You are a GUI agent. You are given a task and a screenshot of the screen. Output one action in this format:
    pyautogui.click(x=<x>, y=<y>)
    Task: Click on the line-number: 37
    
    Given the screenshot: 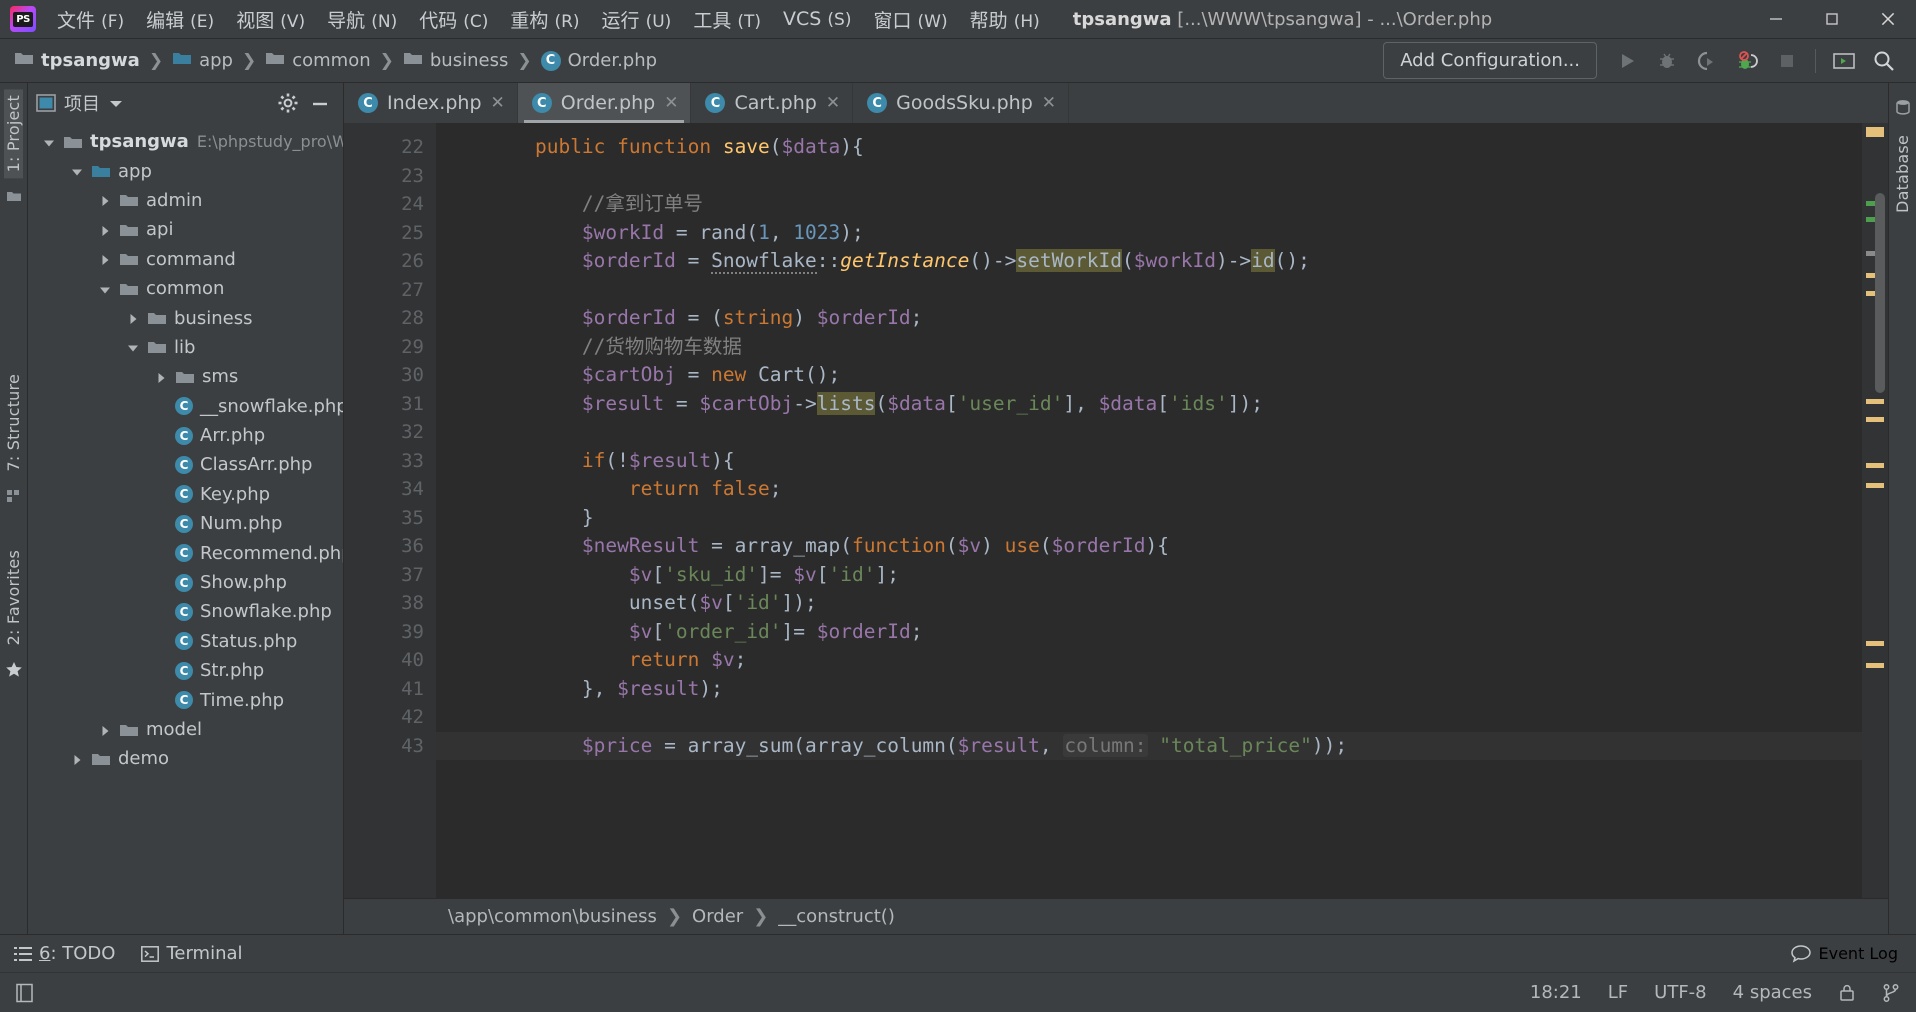 What is the action you would take?
    pyautogui.click(x=390, y=575)
    